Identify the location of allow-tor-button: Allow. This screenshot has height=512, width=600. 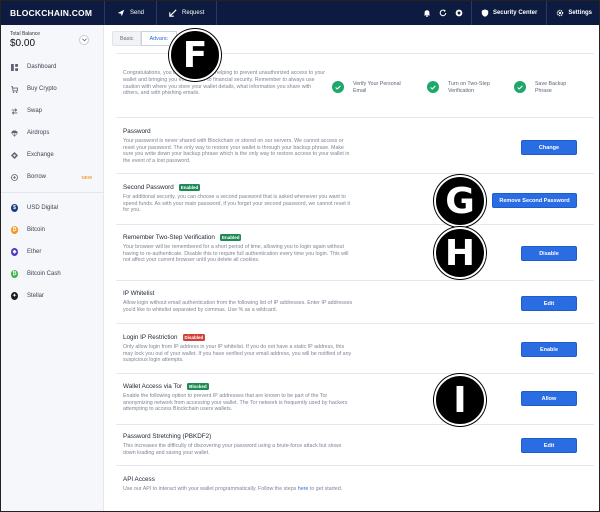
(549, 398).